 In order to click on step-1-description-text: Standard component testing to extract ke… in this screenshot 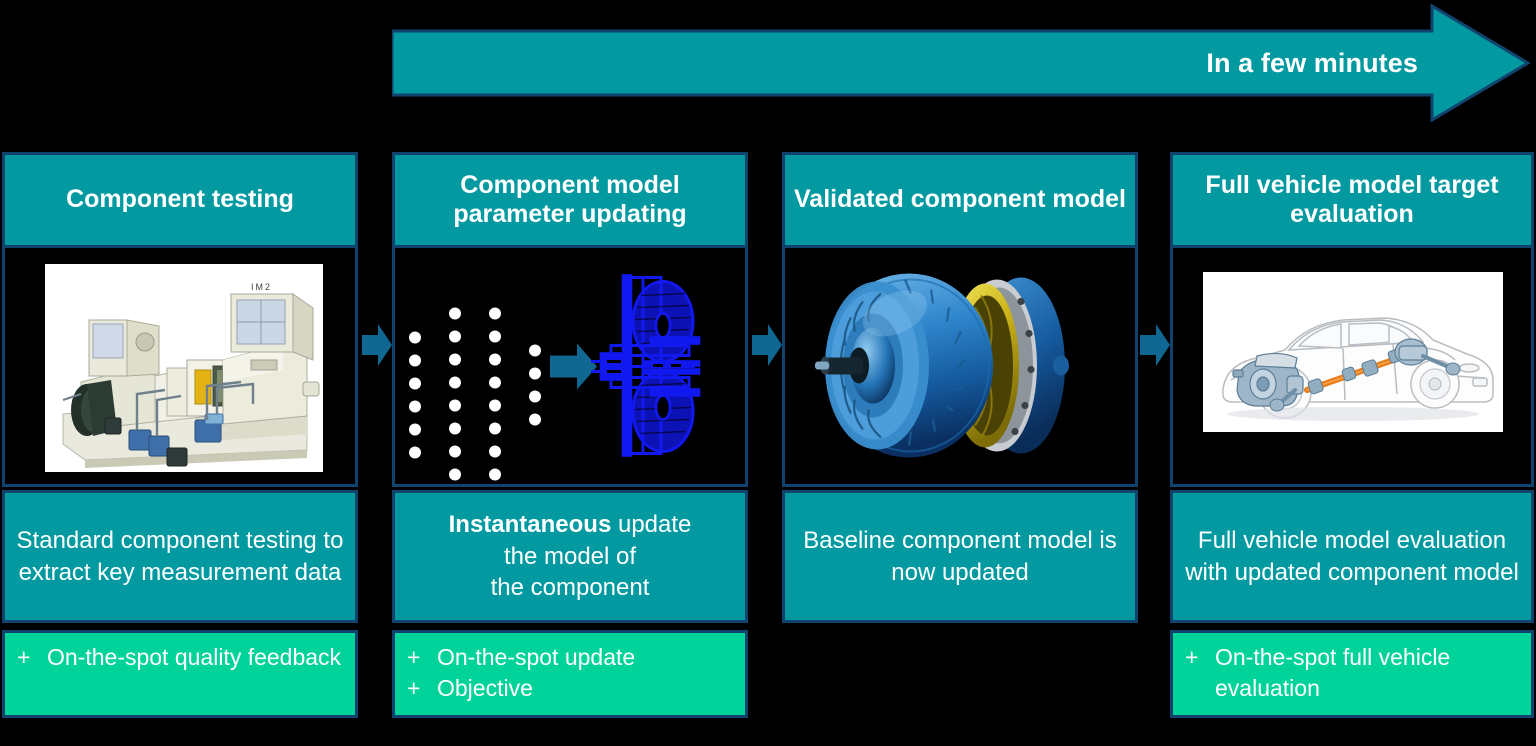, I will do `click(180, 556)`.